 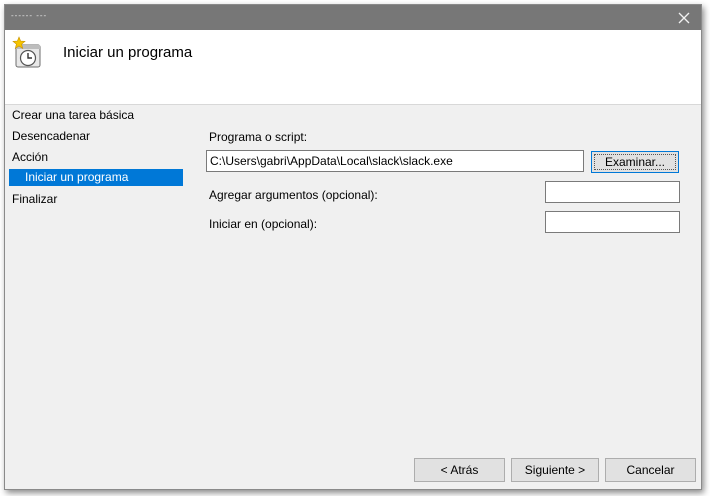 I want to click on back-button-label: < Atrás, so click(x=459, y=470).